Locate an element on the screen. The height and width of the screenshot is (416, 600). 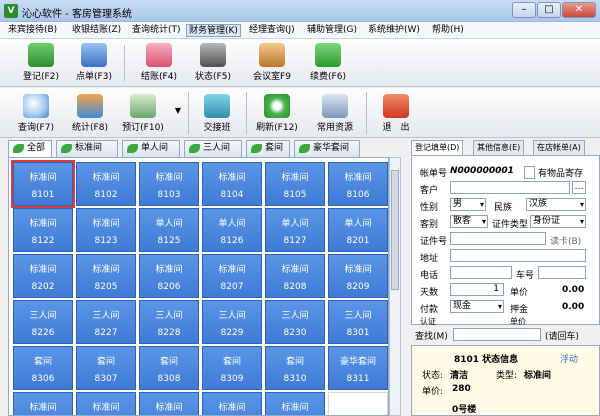
reserve-dropdown: ▼ is located at coordinates (178, 110).